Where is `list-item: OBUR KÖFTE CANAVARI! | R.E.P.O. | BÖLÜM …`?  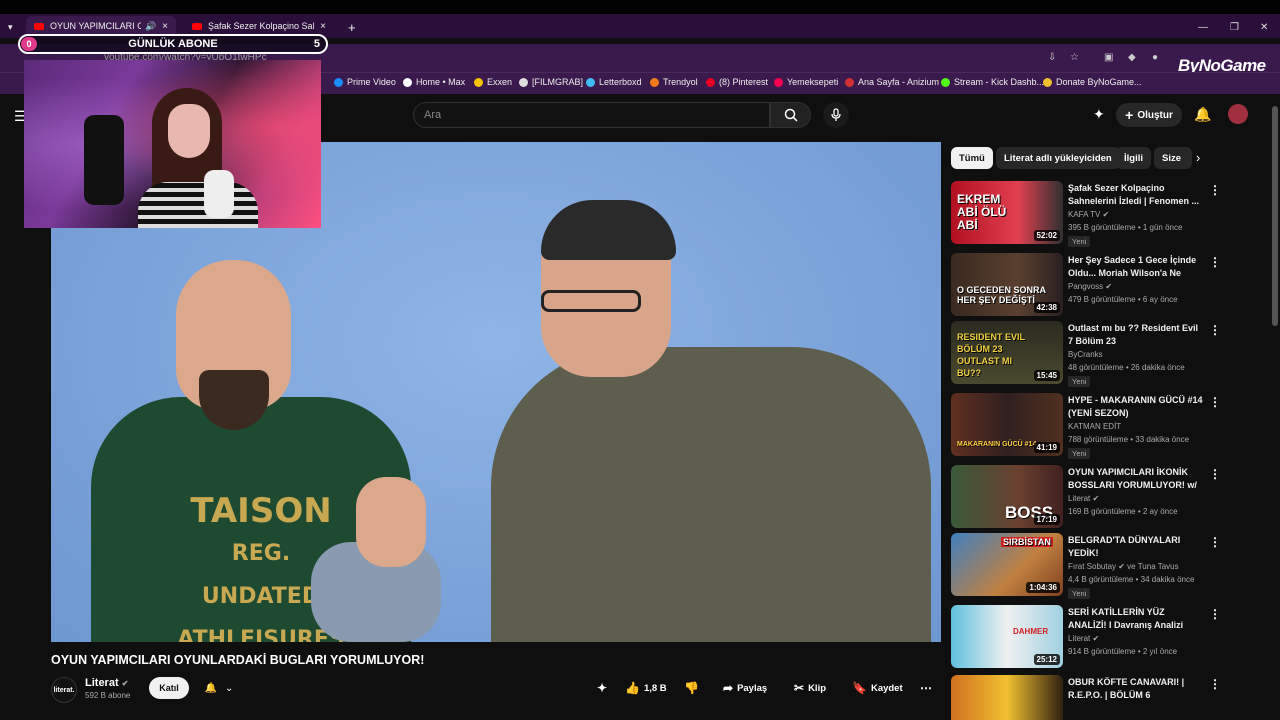 list-item: OBUR KÖFTE CANAVARI! | R.E.P.O. | BÖLÜM … is located at coordinates (1101, 697).